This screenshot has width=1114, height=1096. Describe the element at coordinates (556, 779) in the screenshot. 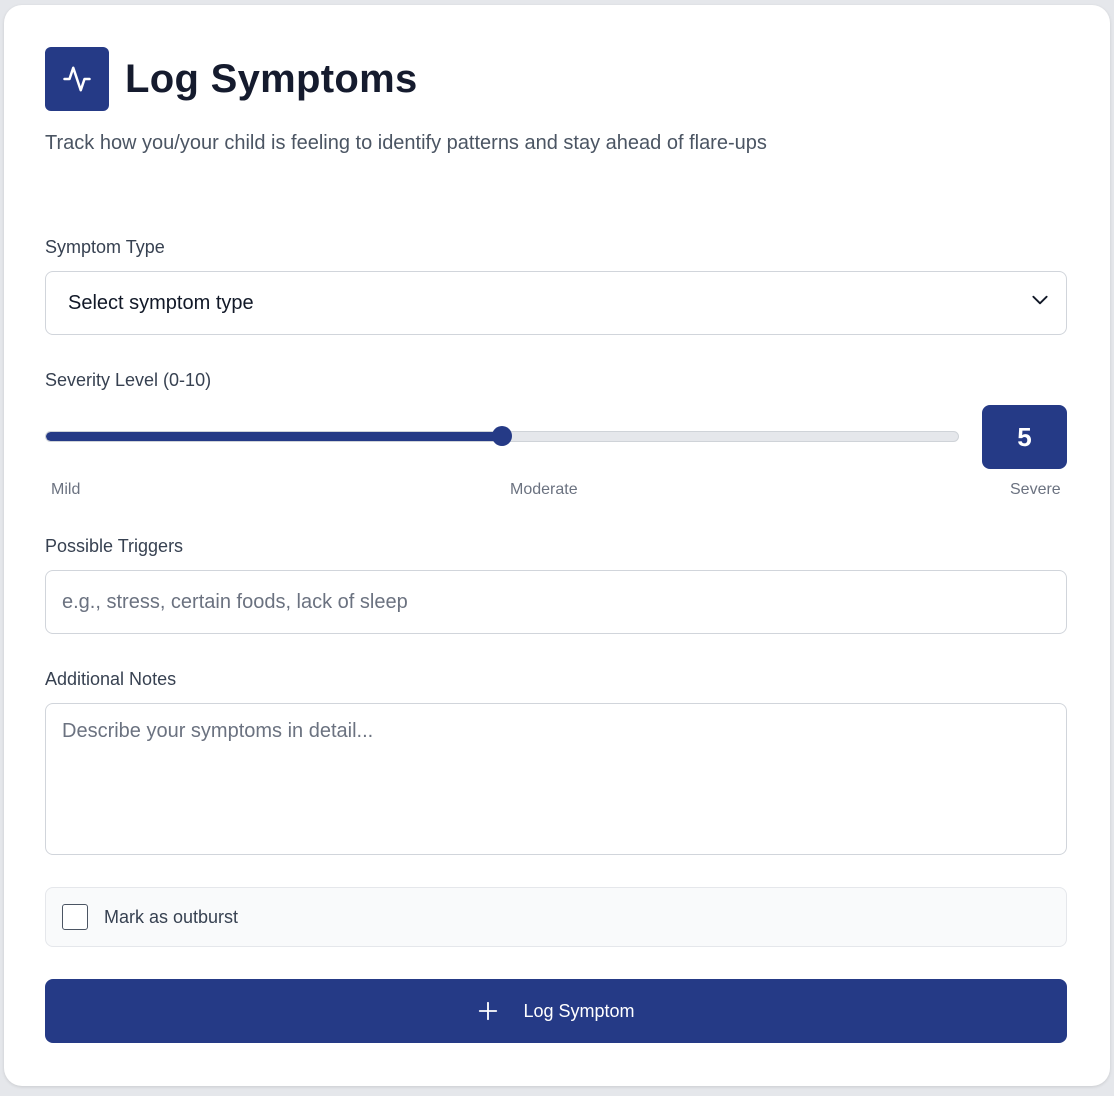

I see `notes-textarea` at that location.